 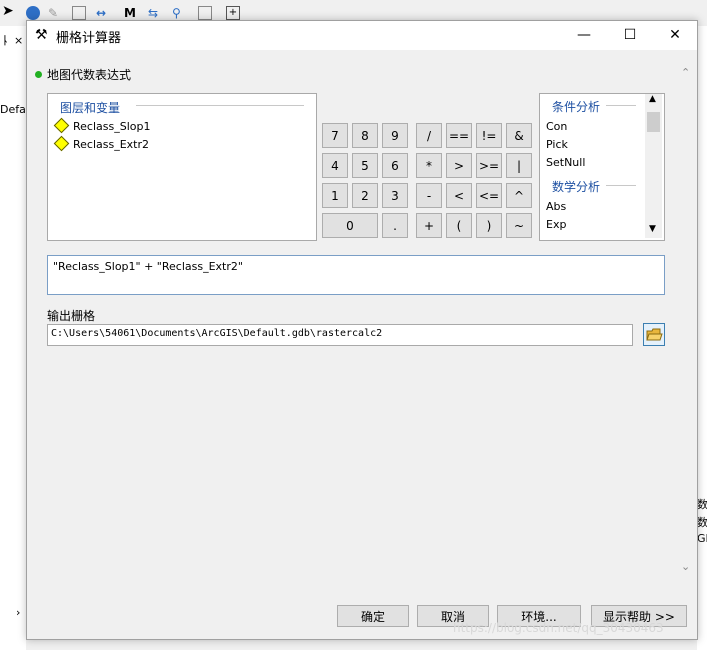 I want to click on key-1: 1, so click(x=335, y=195).